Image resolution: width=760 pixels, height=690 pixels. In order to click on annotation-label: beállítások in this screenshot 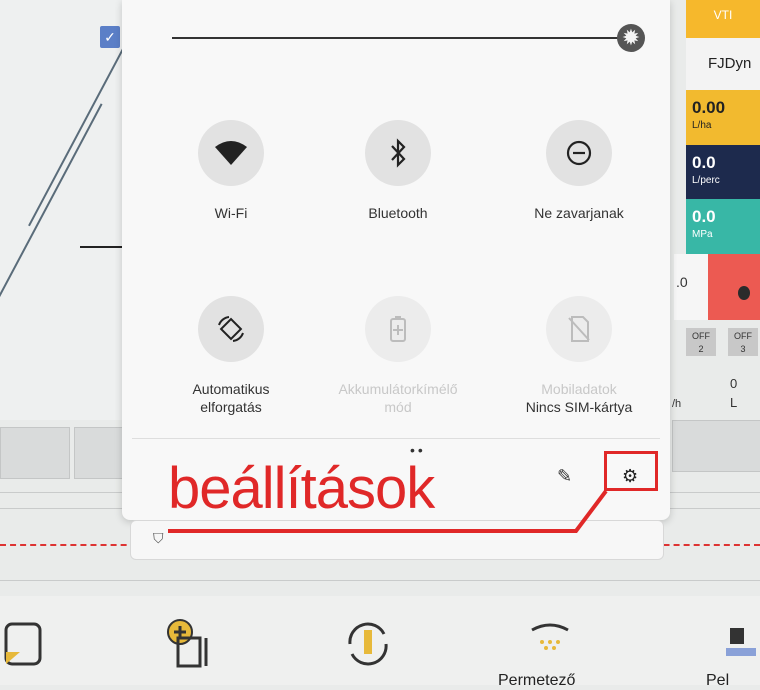, I will do `click(301, 488)`.